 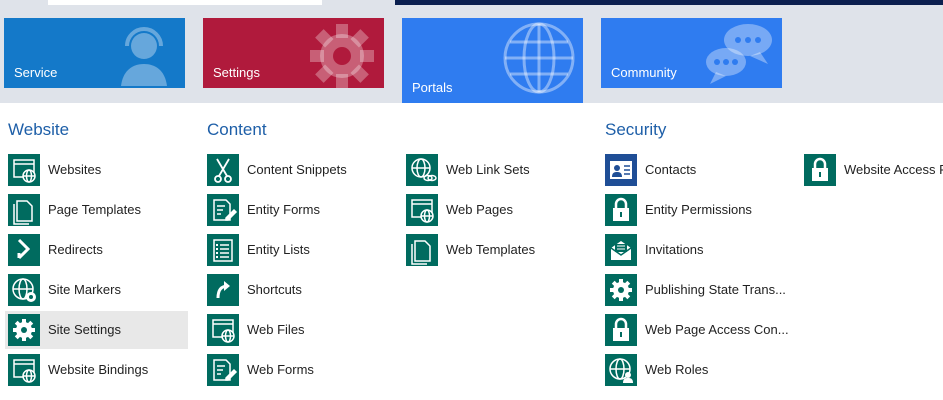 What do you see at coordinates (278, 249) in the screenshot?
I see `menu-item-label: Entity Lists` at bounding box center [278, 249].